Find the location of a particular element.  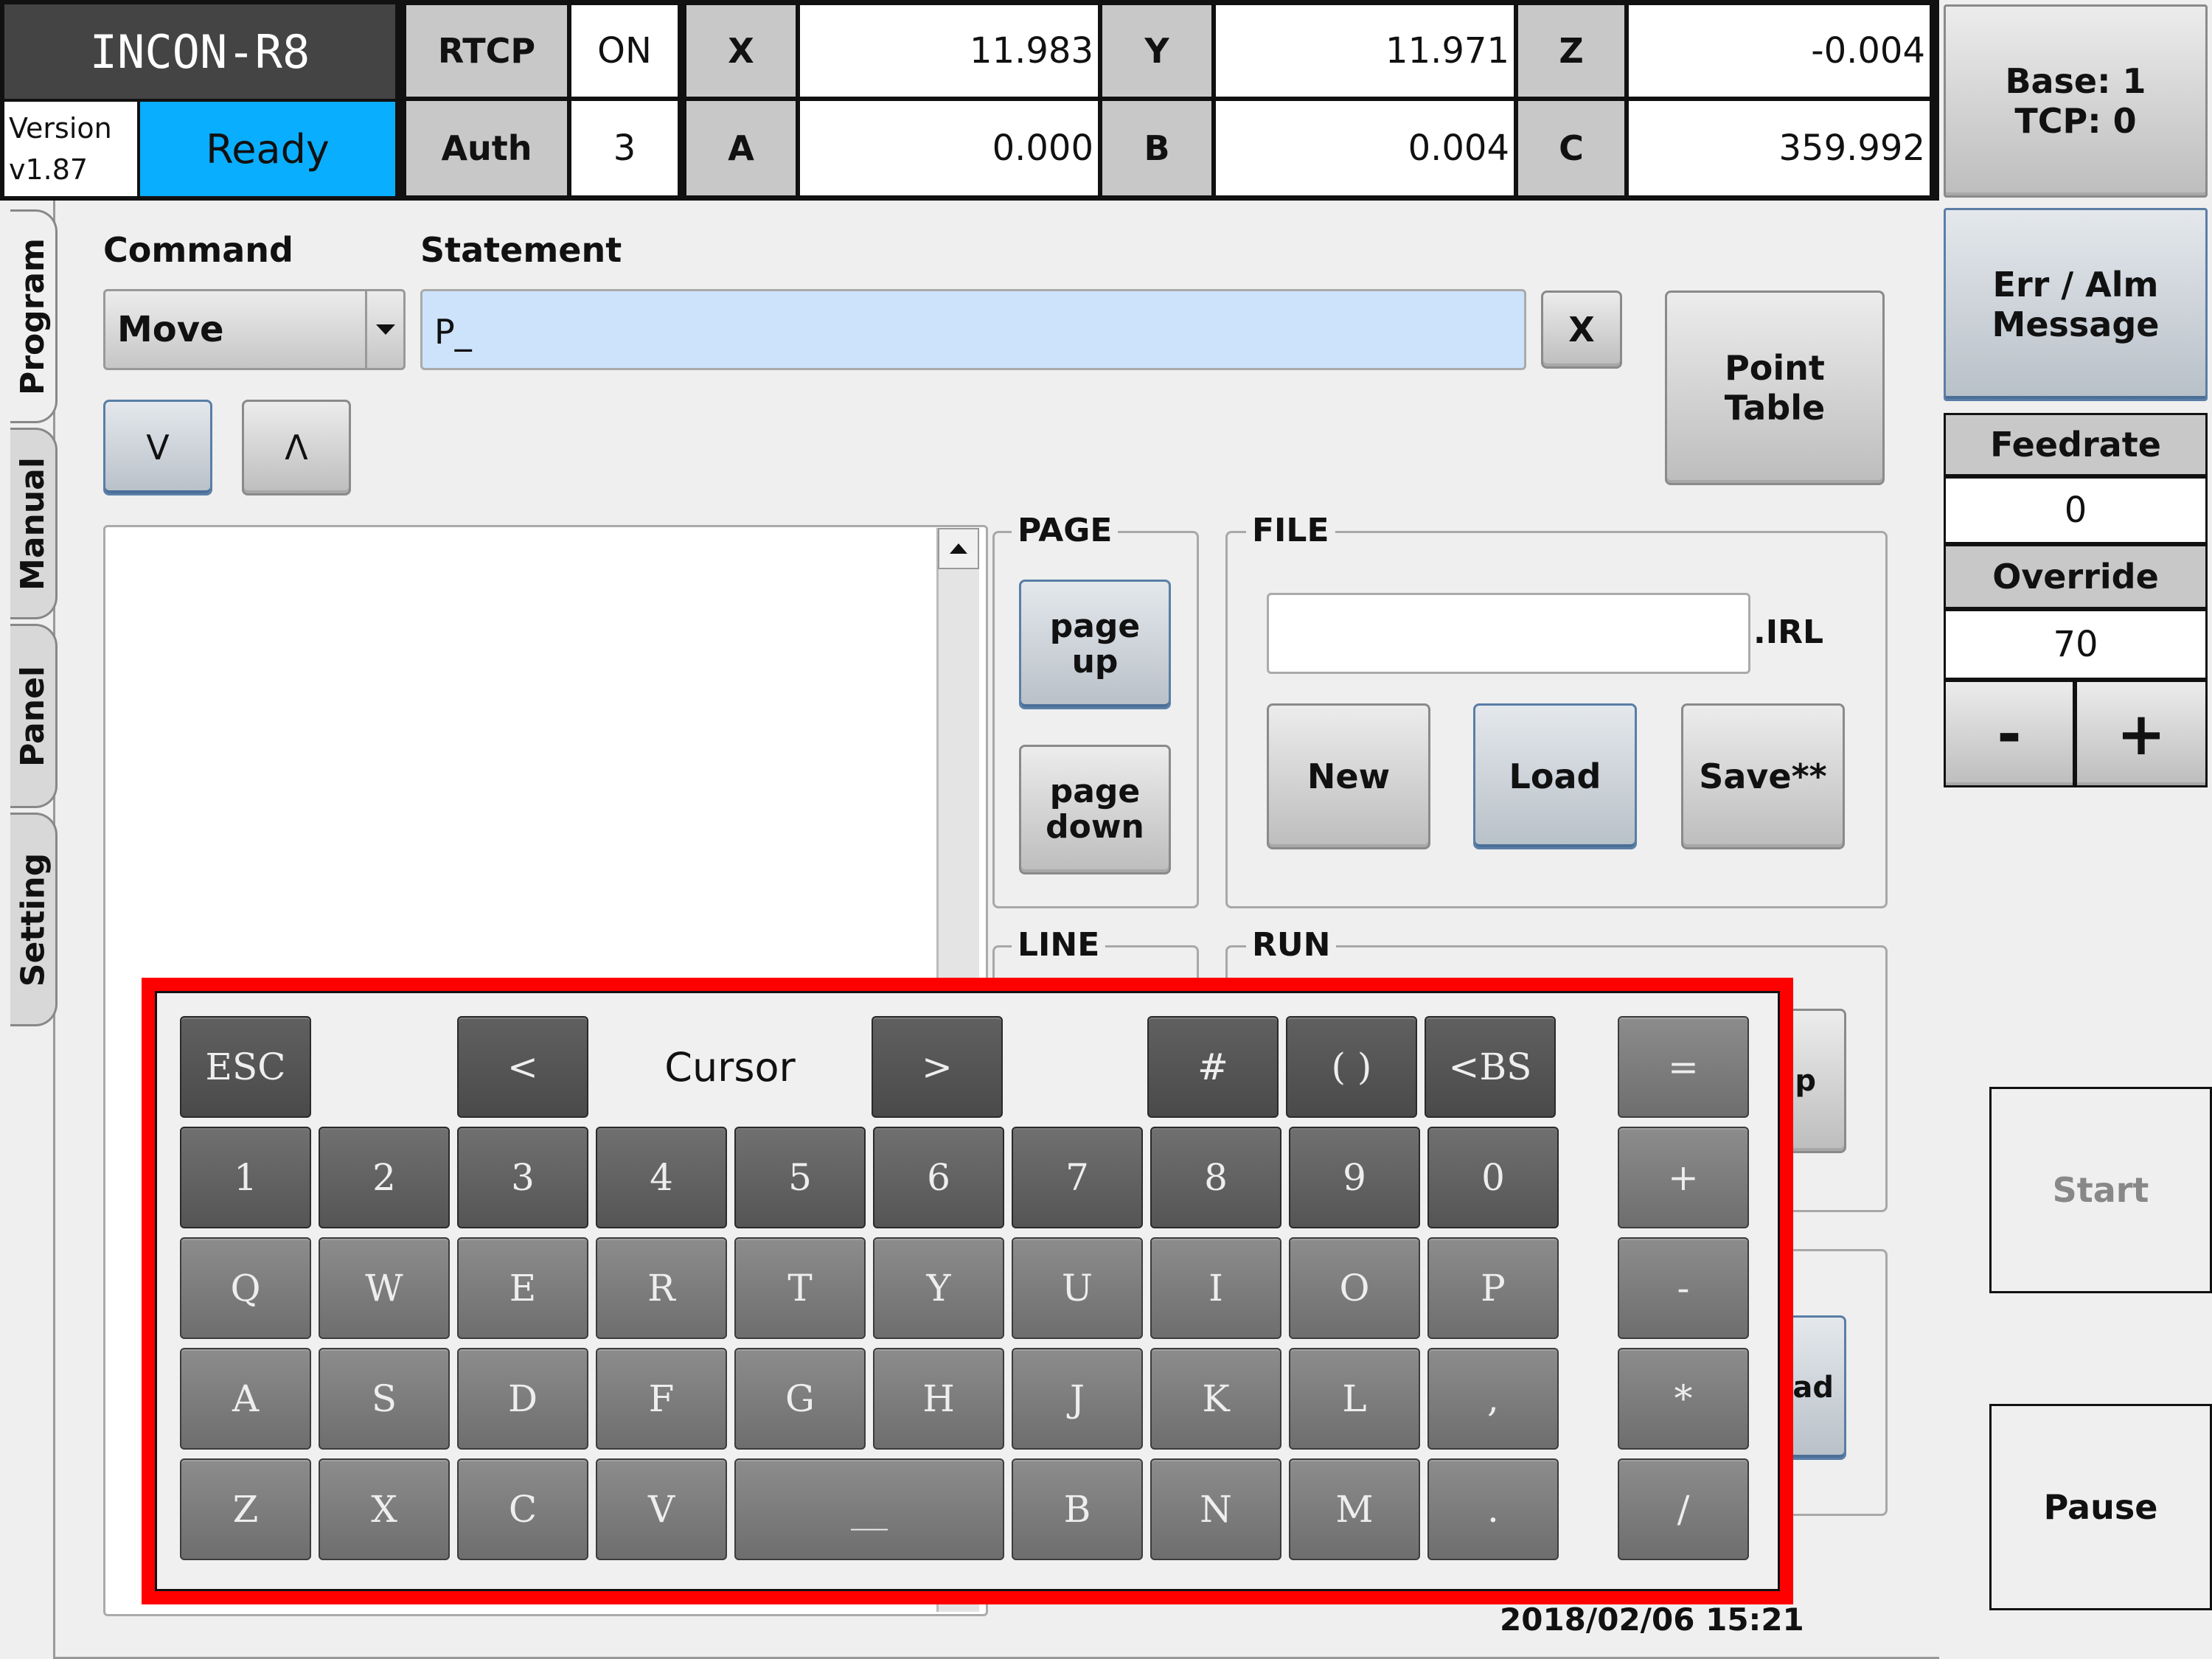

key-u: U is located at coordinates (1077, 1288).